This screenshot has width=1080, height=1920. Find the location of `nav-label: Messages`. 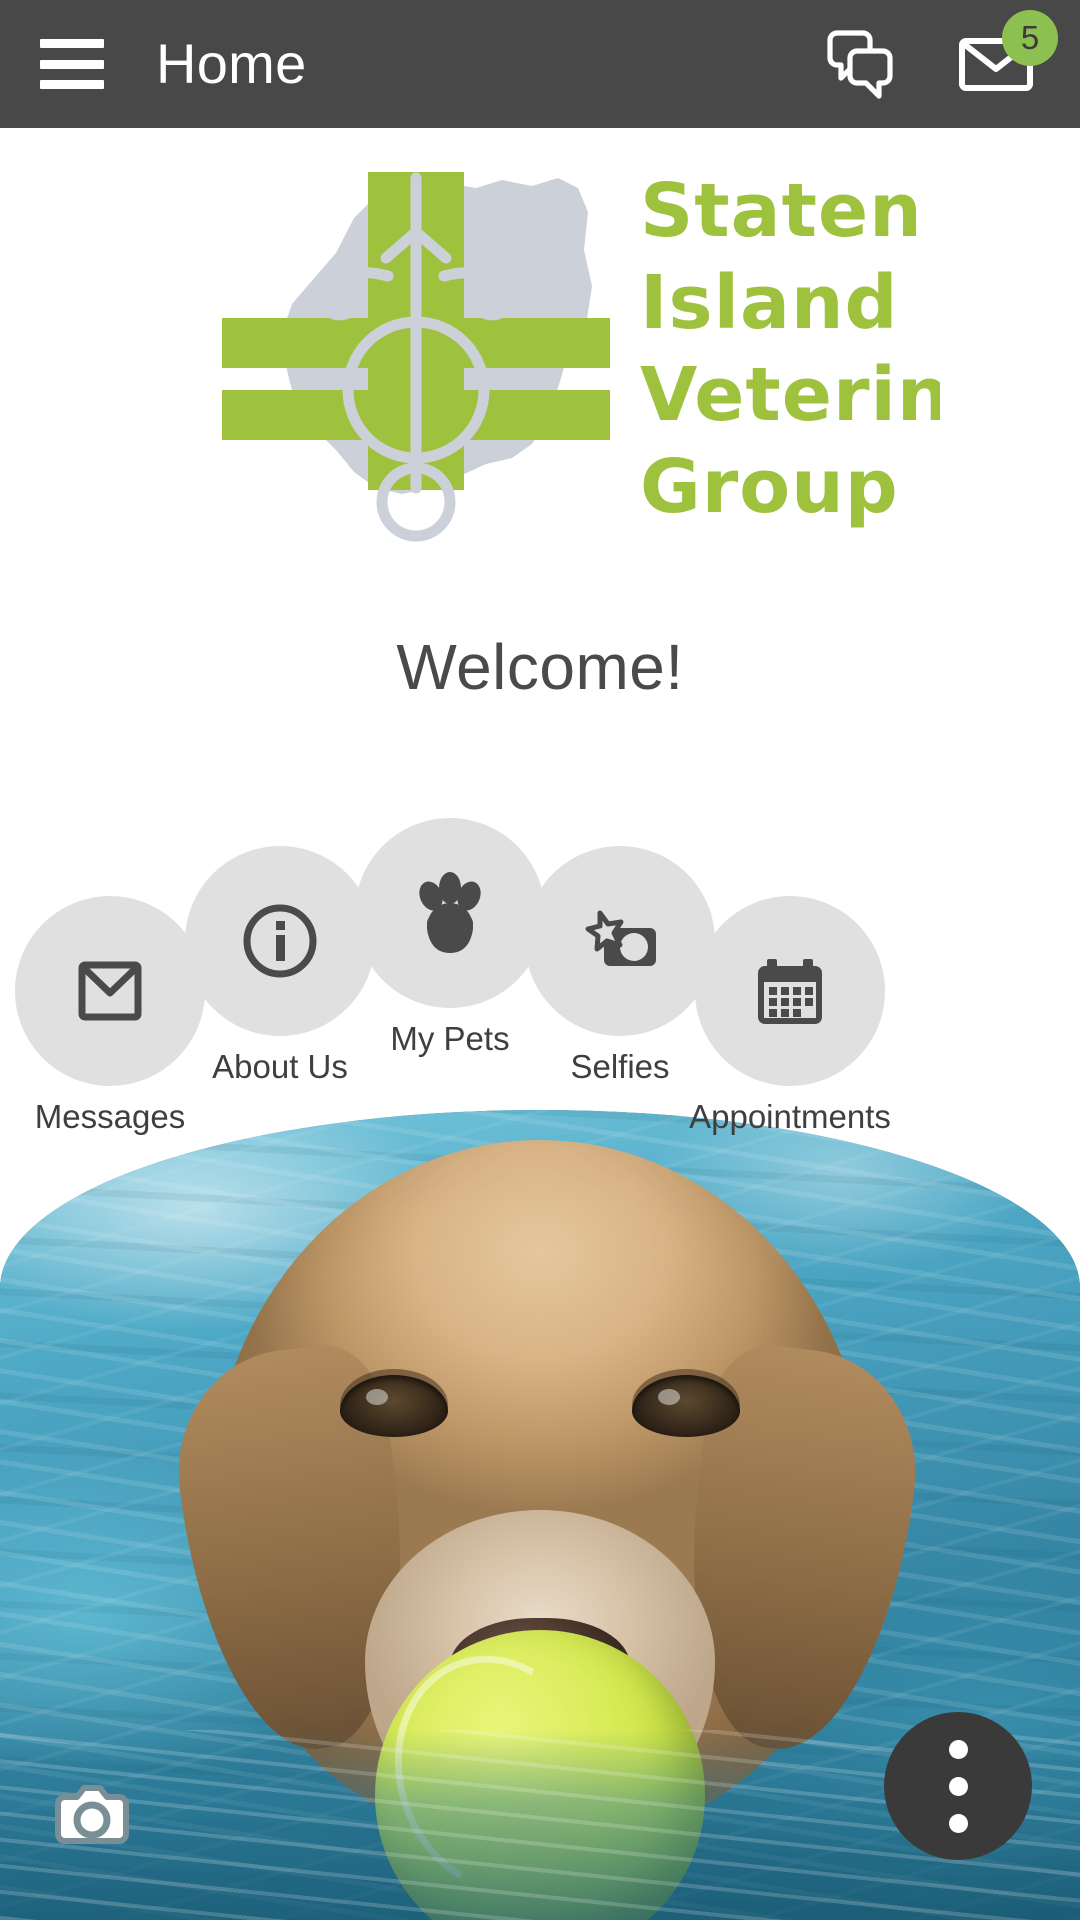

nav-label: Messages is located at coordinates (110, 1116).